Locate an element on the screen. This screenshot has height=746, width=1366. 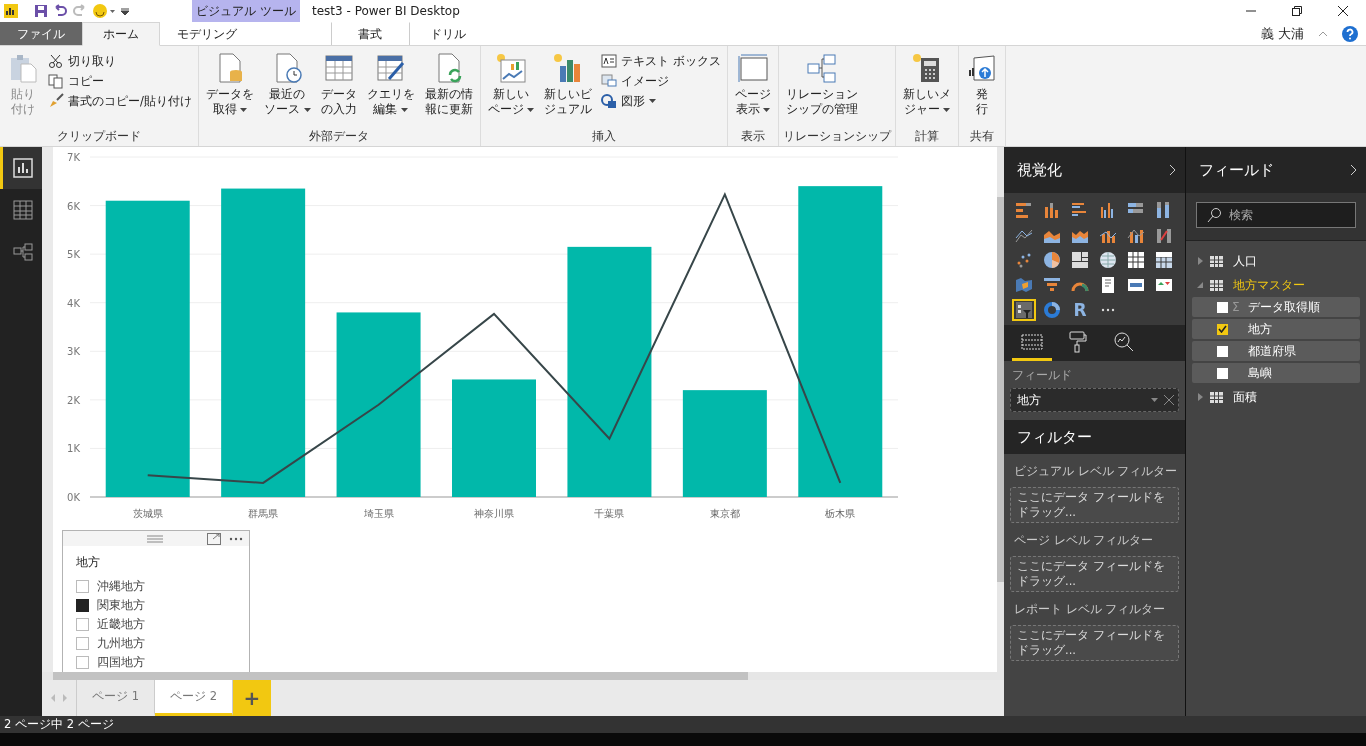
ribbon-button: 新しいビ ジュアル is located at coordinates (568, 89).